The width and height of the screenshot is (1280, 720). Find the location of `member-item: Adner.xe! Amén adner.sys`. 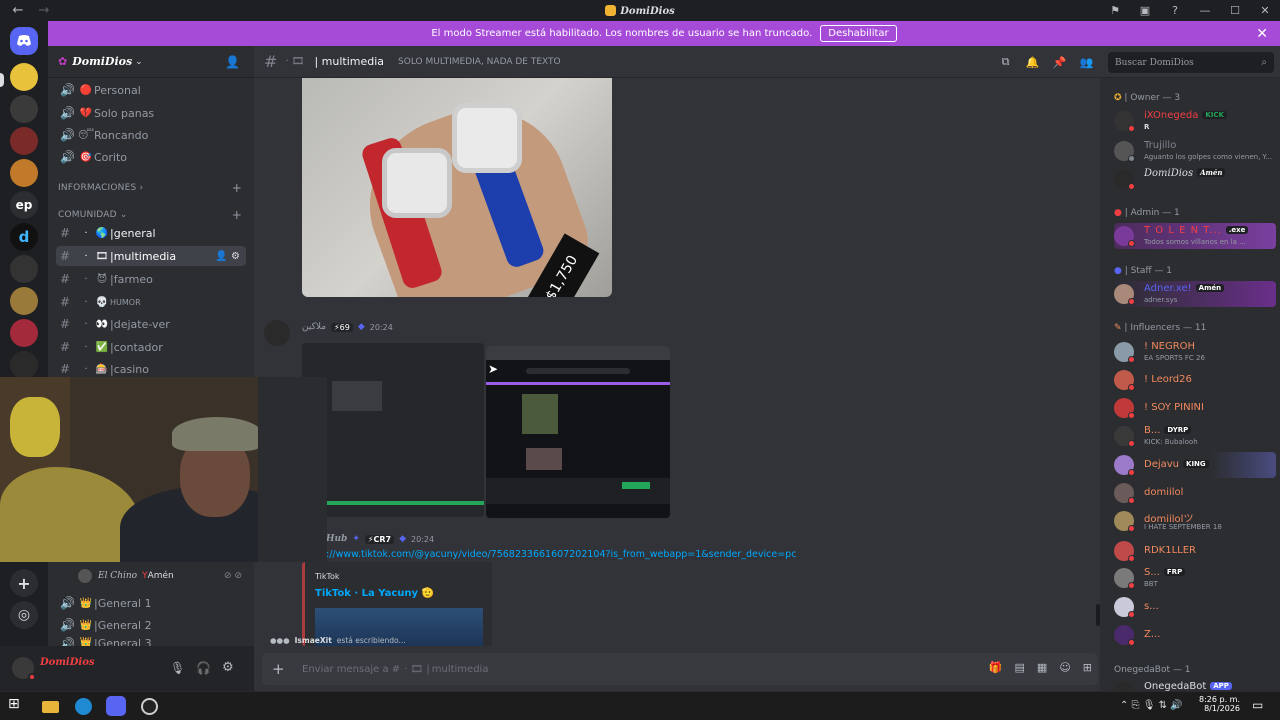

member-item: Adner.xe! Amén adner.sys is located at coordinates (1195, 294).